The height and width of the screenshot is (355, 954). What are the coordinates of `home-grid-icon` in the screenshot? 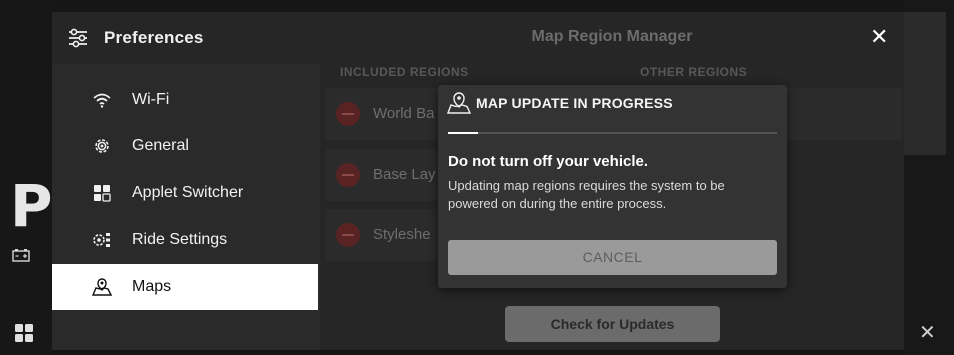 It's located at (24, 335).